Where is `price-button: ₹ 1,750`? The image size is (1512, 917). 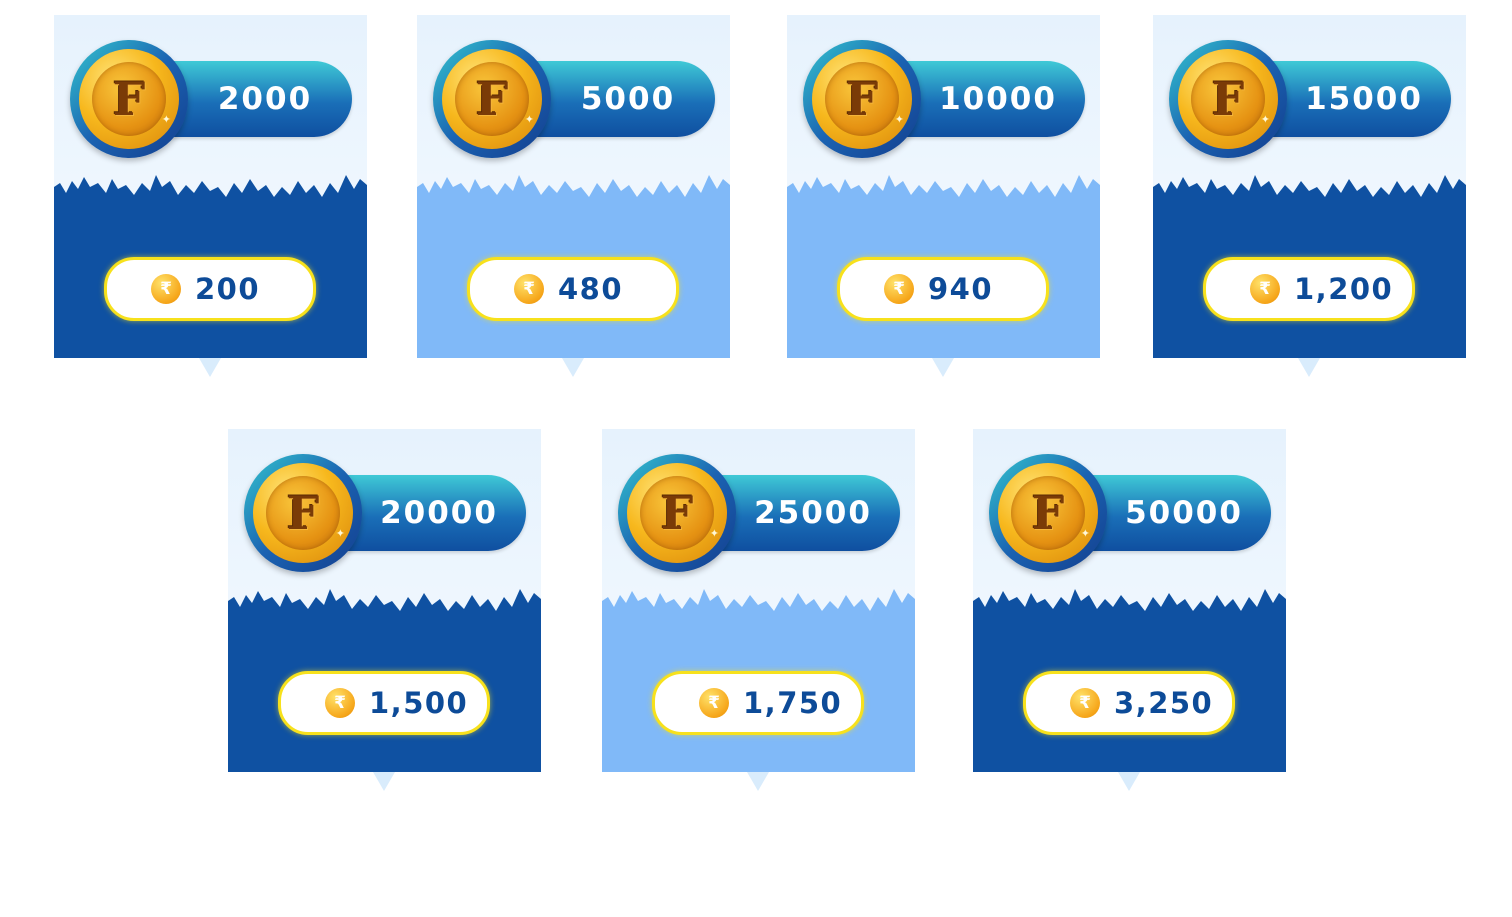
price-button: ₹ 1,750 is located at coordinates (758, 703).